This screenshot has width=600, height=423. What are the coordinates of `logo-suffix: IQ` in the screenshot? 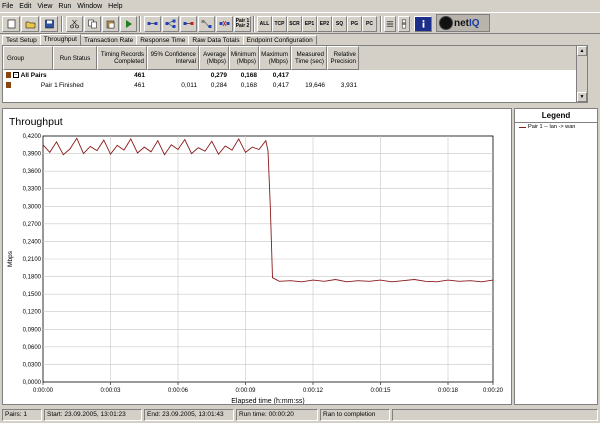 It's located at (474, 23).